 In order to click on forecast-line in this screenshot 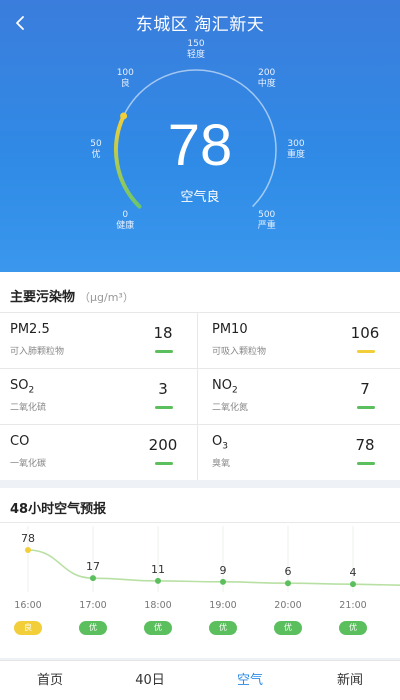, I will do `click(213, 567)`.